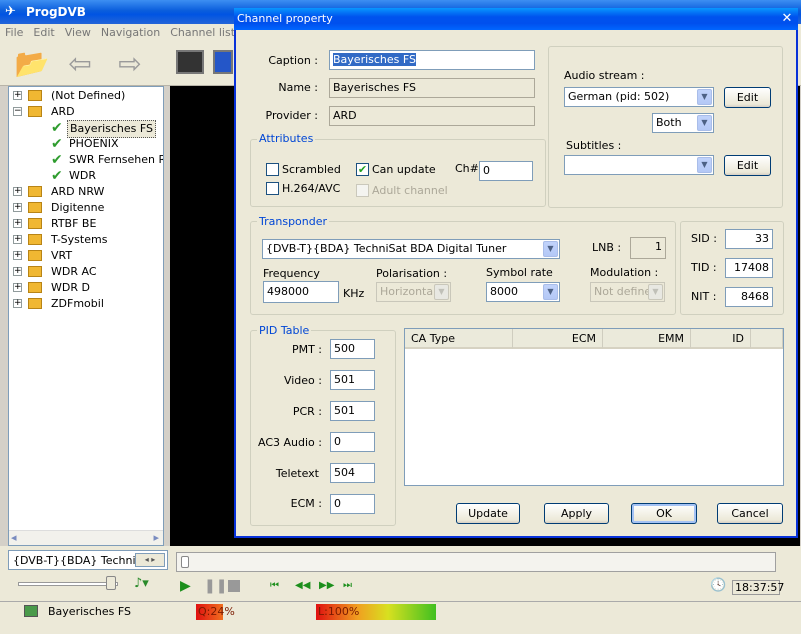 The height and width of the screenshot is (634, 801). I want to click on symbol-rate-value: 8000, so click(504, 291).